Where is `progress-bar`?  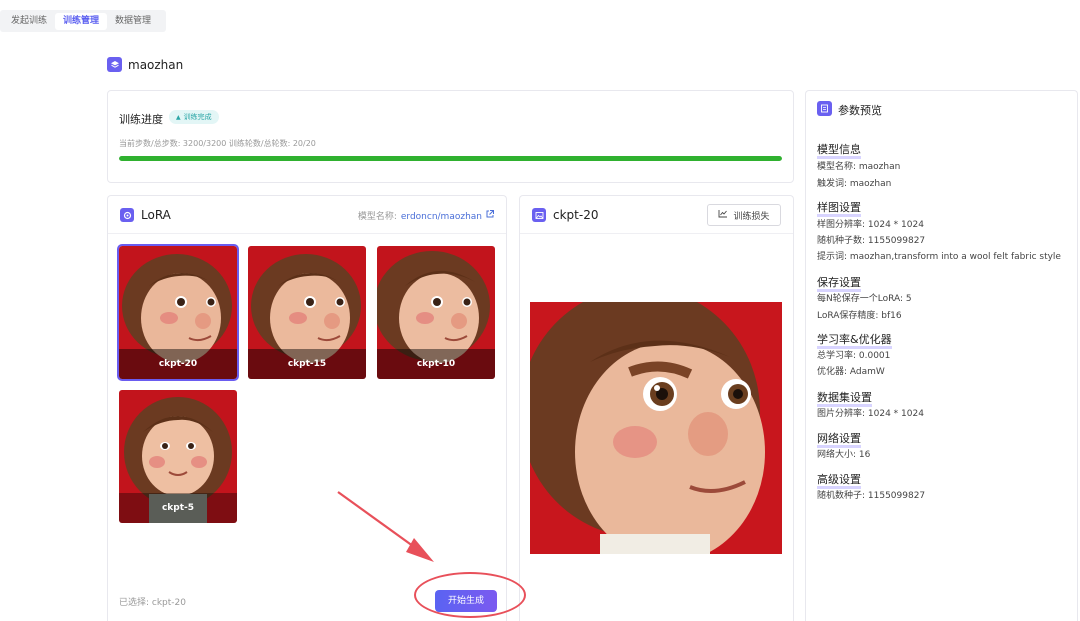 progress-bar is located at coordinates (450, 158).